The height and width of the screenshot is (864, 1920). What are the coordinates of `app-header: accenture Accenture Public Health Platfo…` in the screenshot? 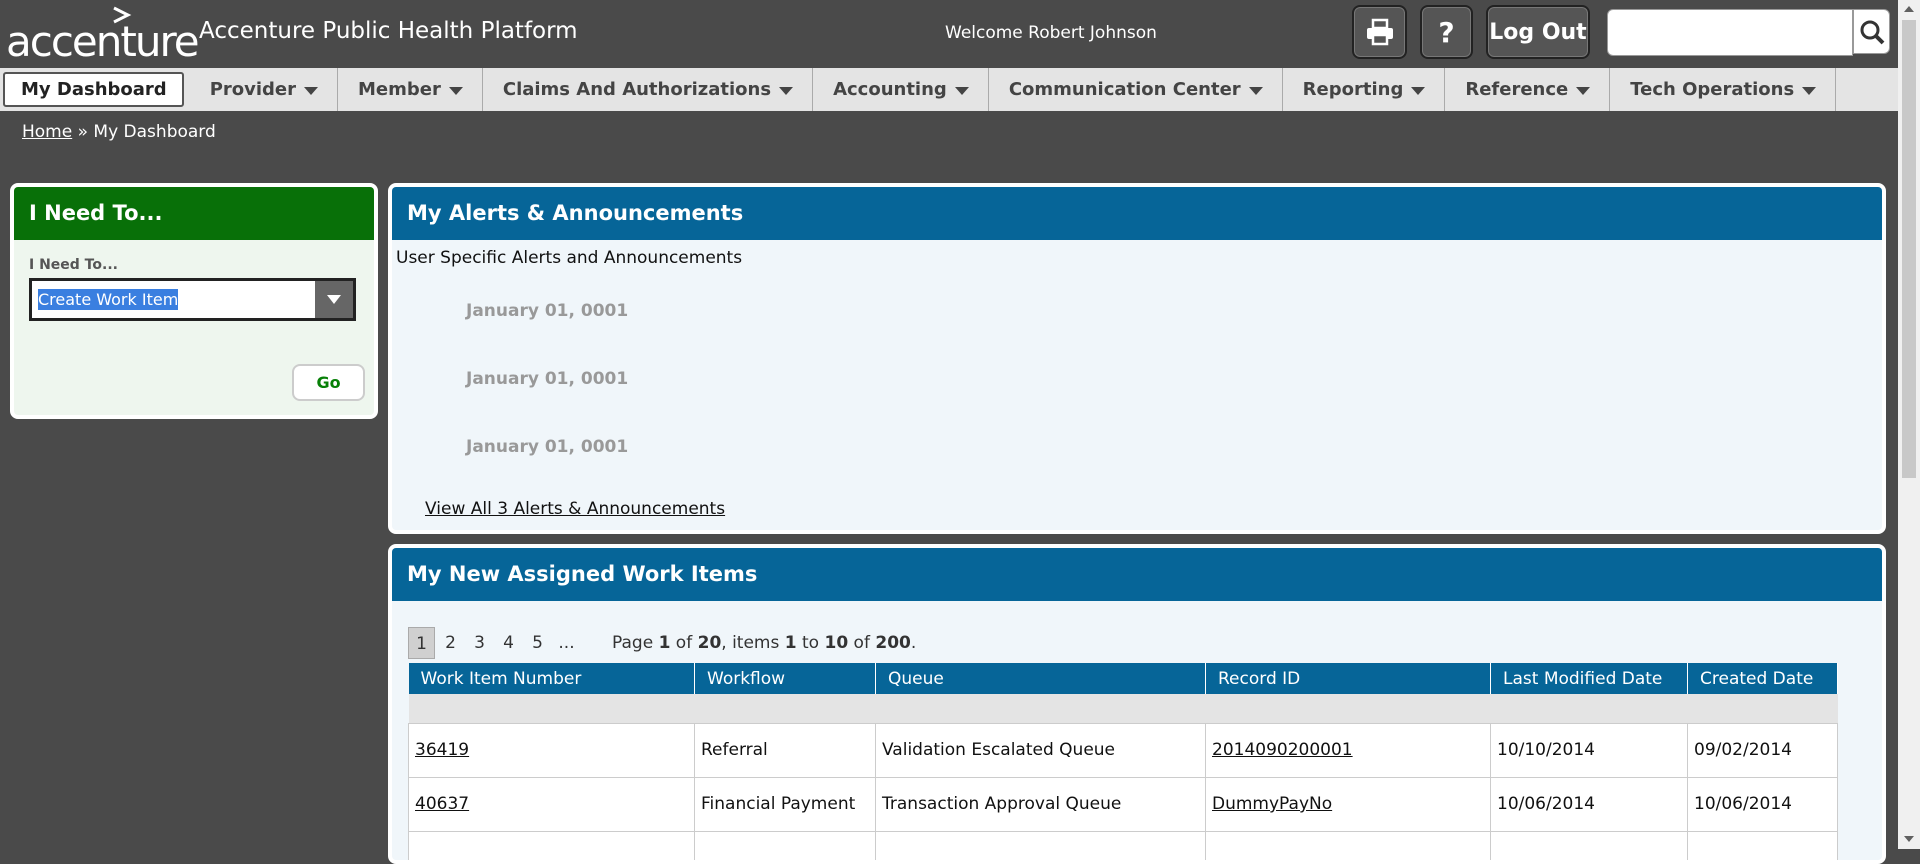 It's located at (949, 34).